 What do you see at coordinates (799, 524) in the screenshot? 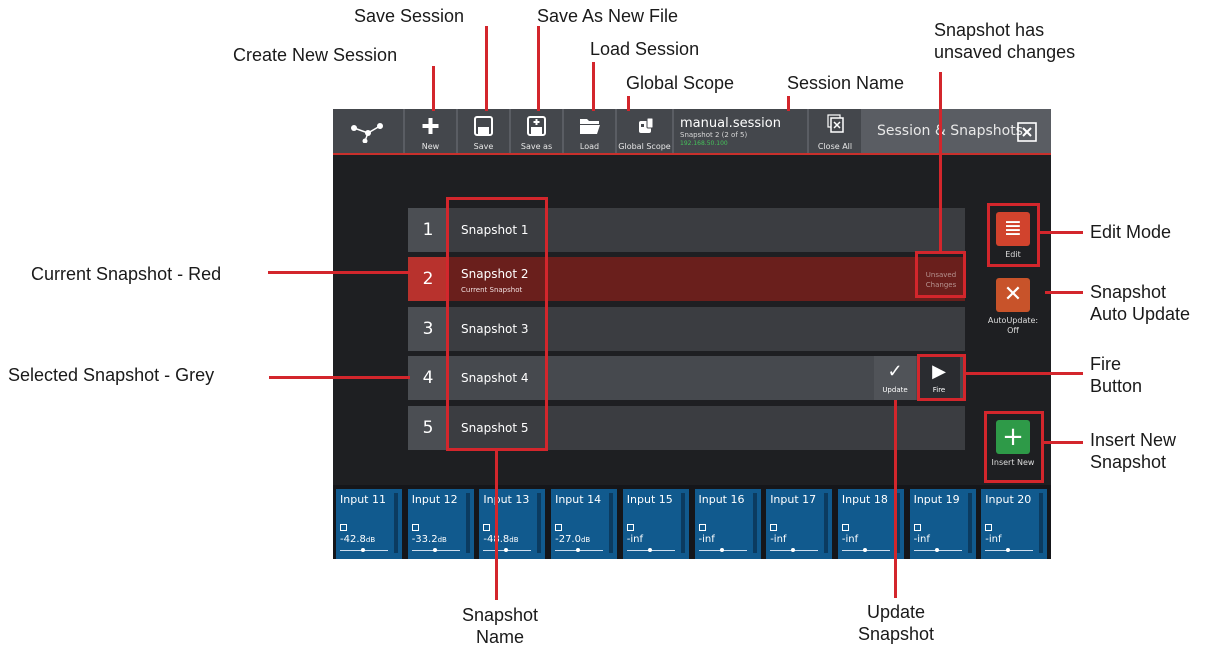
I see `channel-7: Input 17 -inf` at bounding box center [799, 524].